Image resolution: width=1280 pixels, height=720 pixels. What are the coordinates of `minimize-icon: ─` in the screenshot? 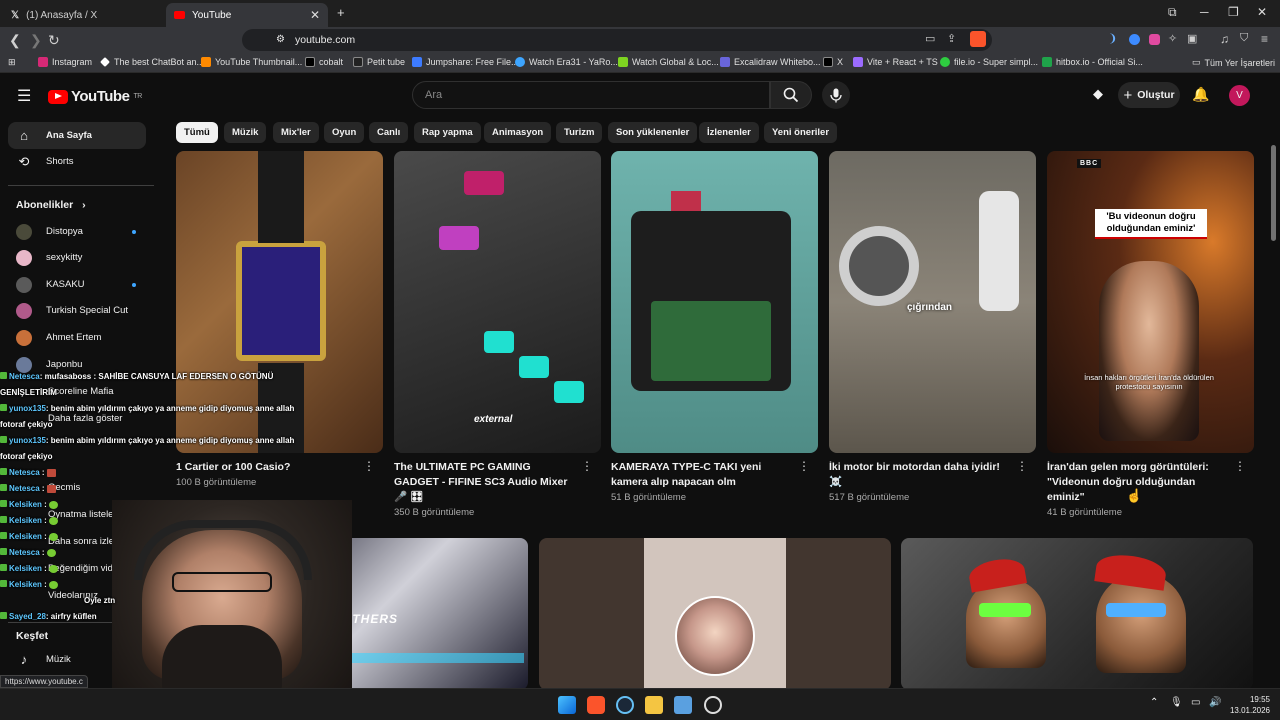 It's located at (1204, 12).